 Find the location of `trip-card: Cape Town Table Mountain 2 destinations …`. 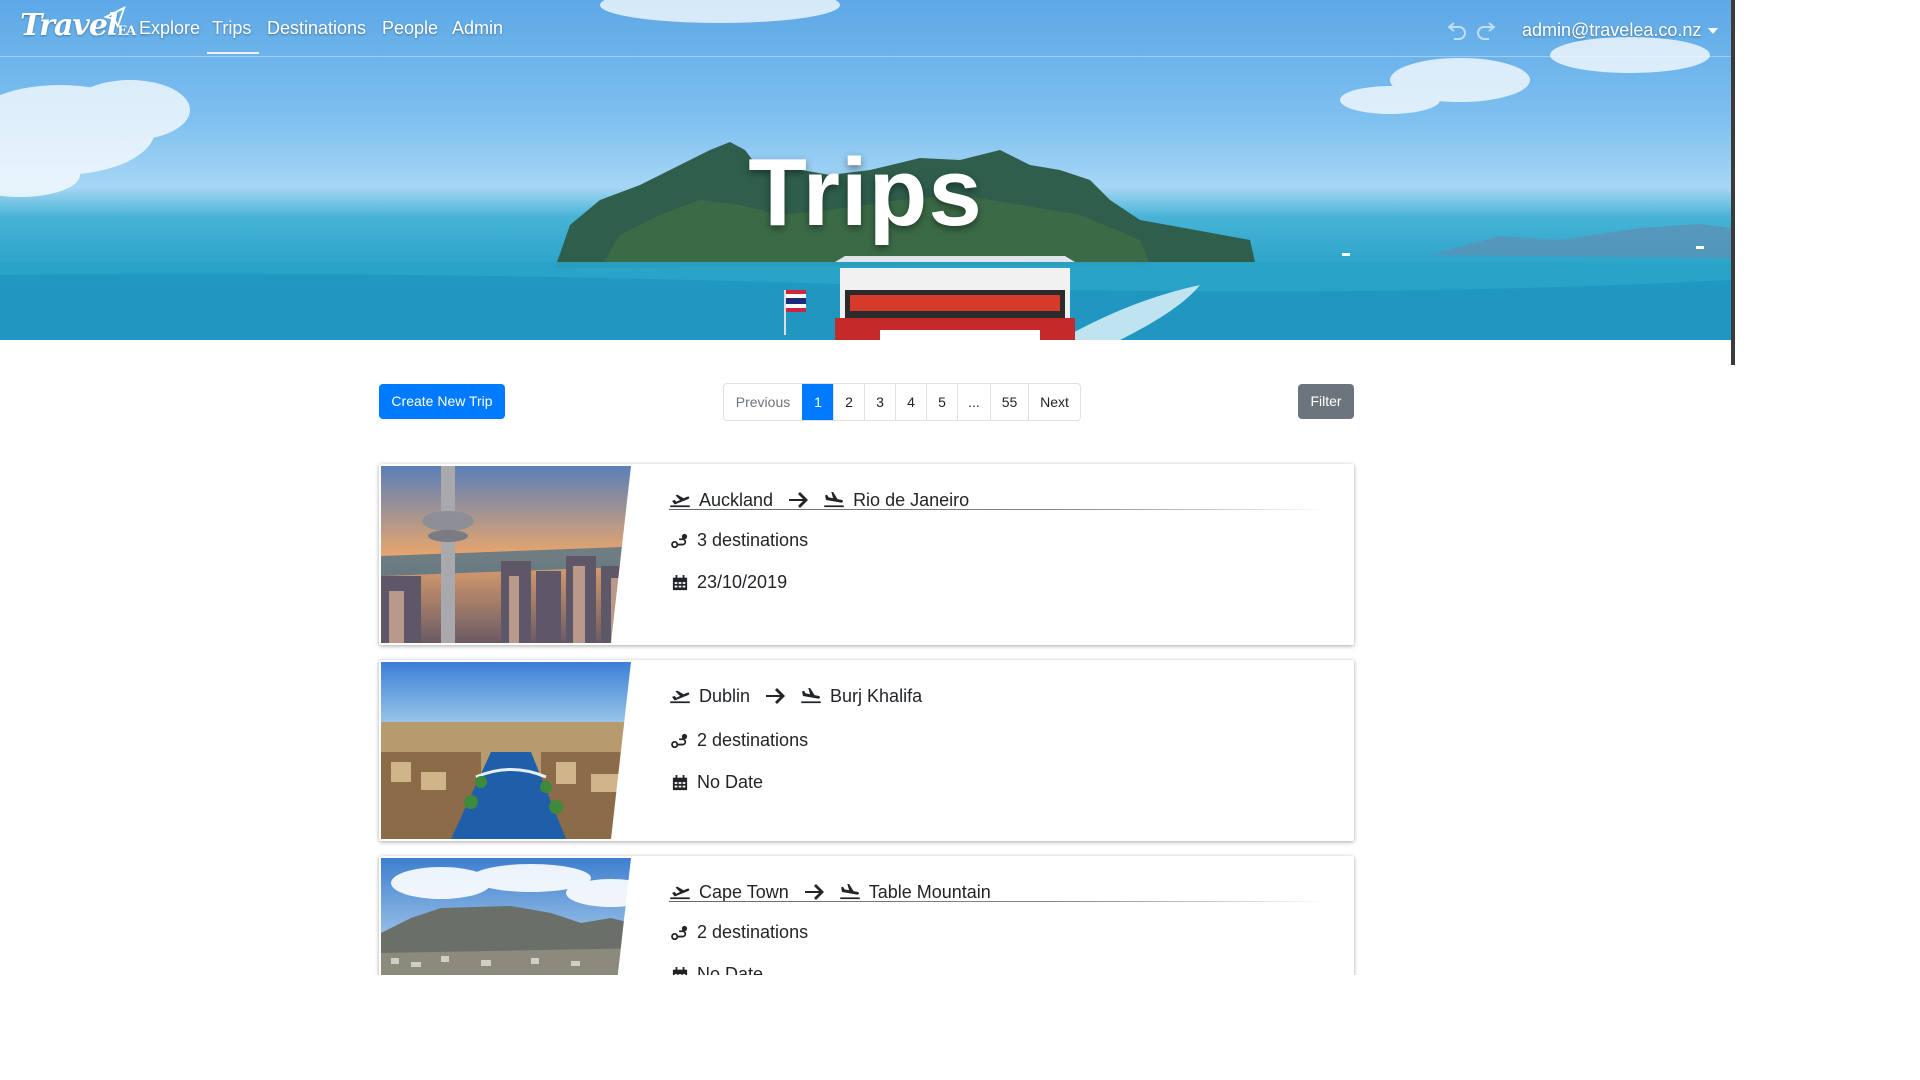

trip-card: Cape Town Table Mountain 2 destinations … is located at coordinates (866, 915).